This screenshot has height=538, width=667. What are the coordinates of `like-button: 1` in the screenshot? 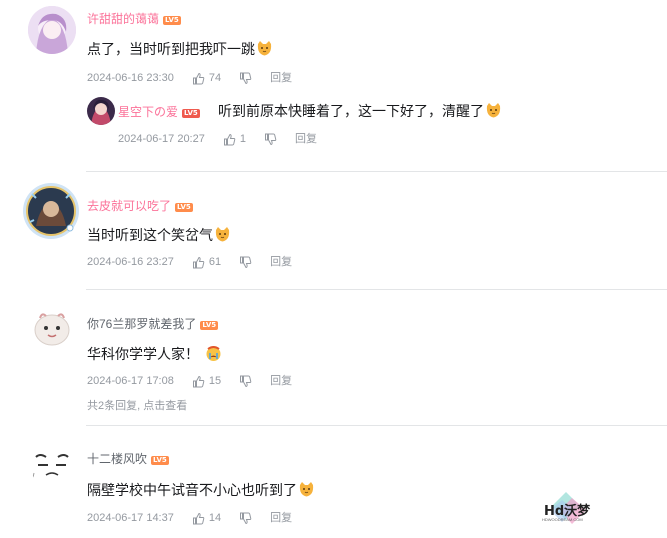 It's located at (234, 139).